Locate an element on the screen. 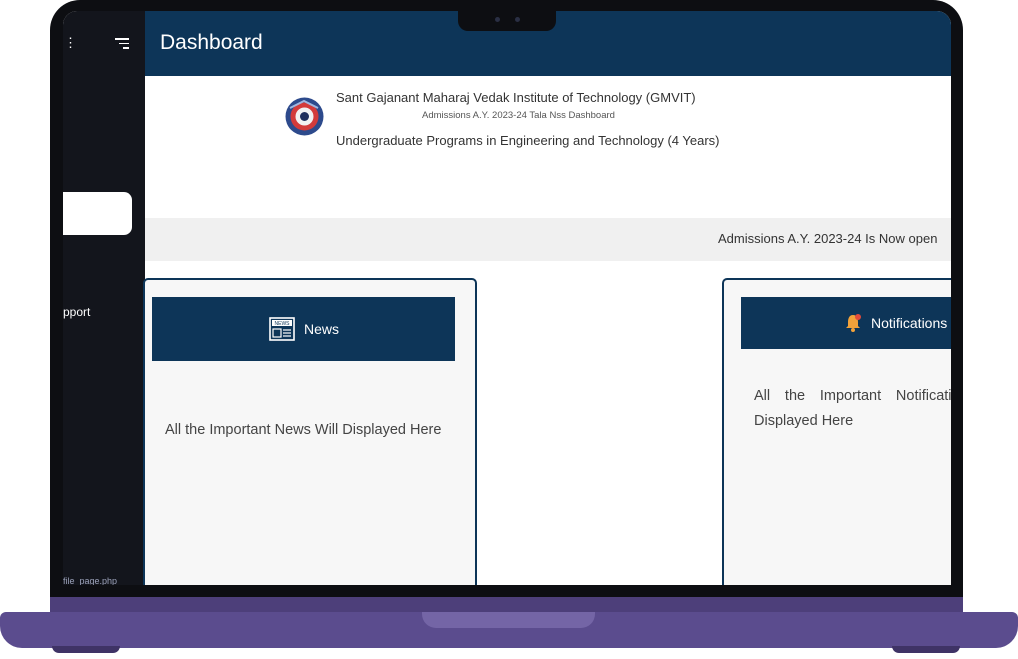 The height and width of the screenshot is (659, 1018). sidebar-file-link: file_page.php is located at coordinates (90, 580).